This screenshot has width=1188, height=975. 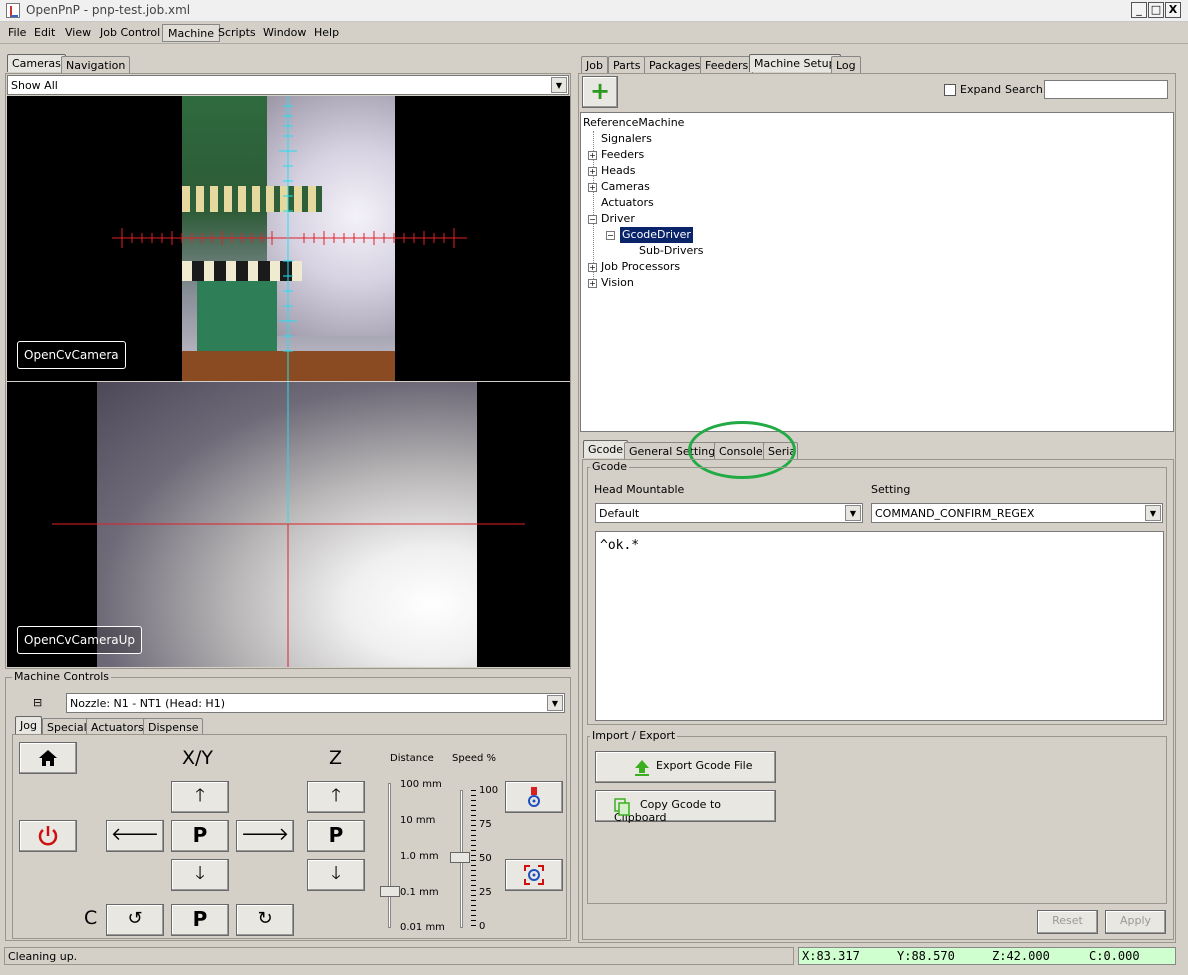 I want to click on tree-node-gcode-driver: GcodeDriver, so click(x=656, y=235).